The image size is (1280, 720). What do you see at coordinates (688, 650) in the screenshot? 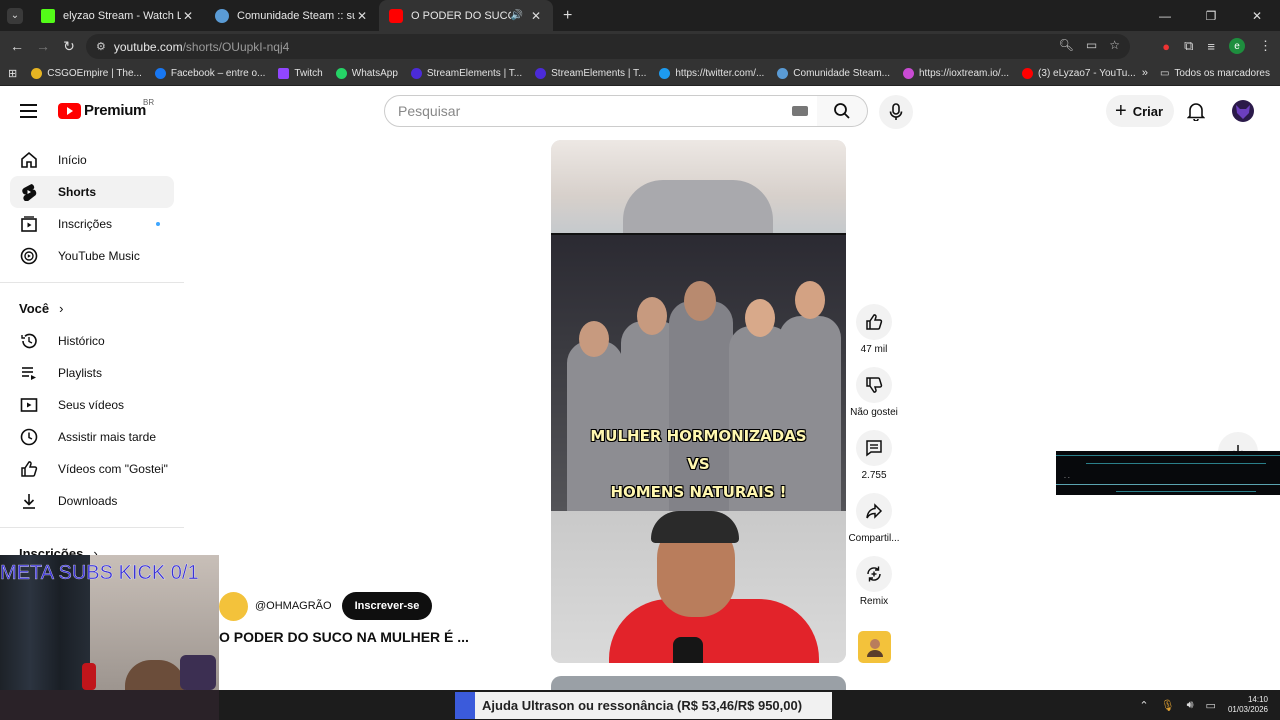
I see `video-microphone` at bounding box center [688, 650].